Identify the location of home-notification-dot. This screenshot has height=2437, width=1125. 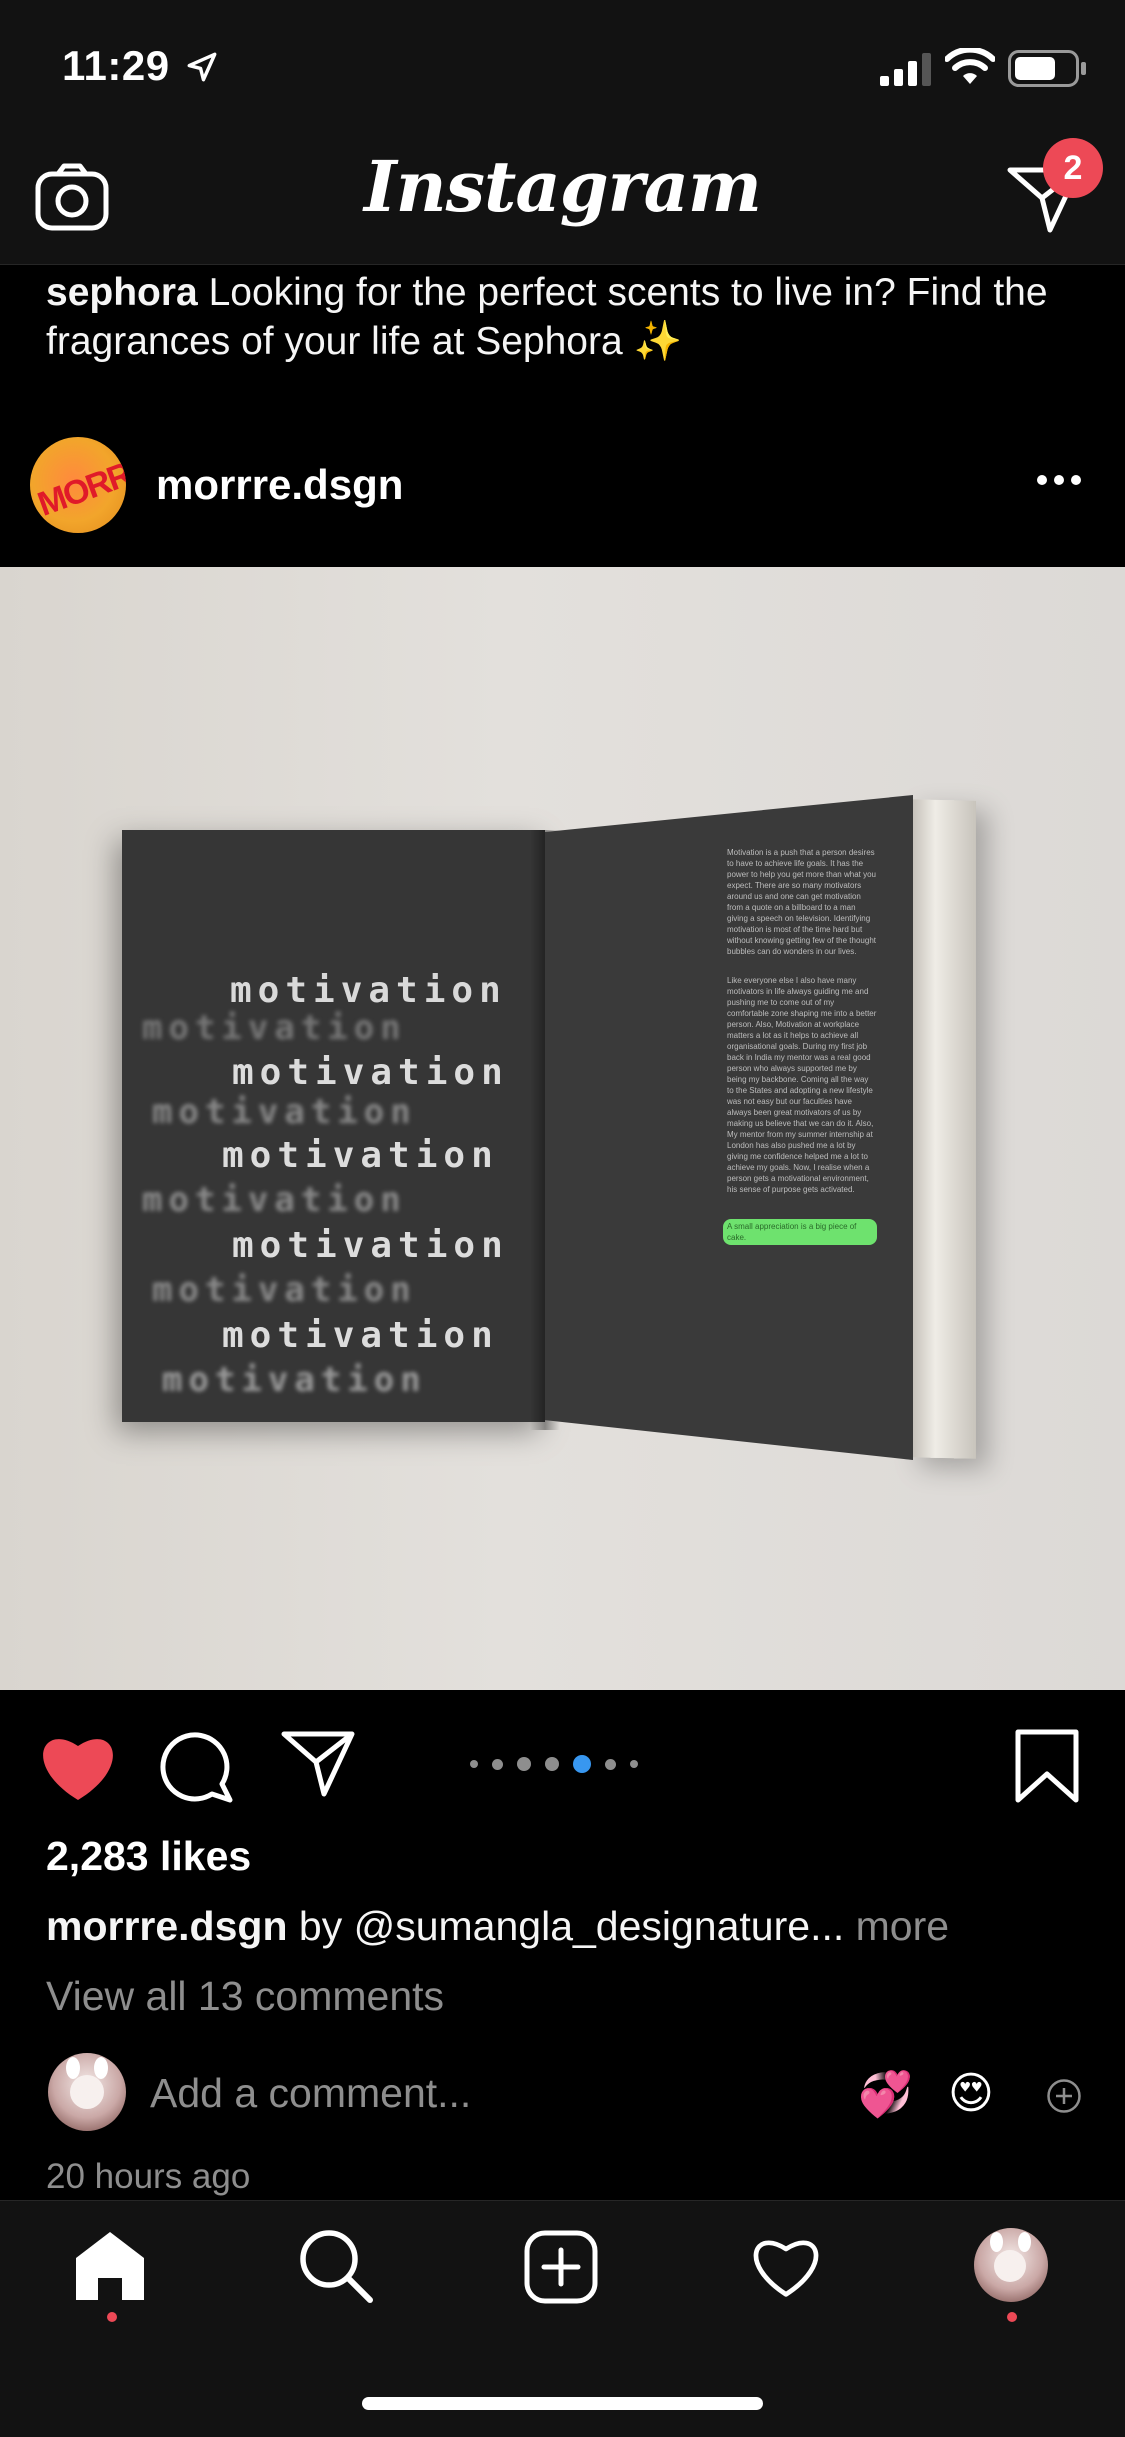
(112, 2317).